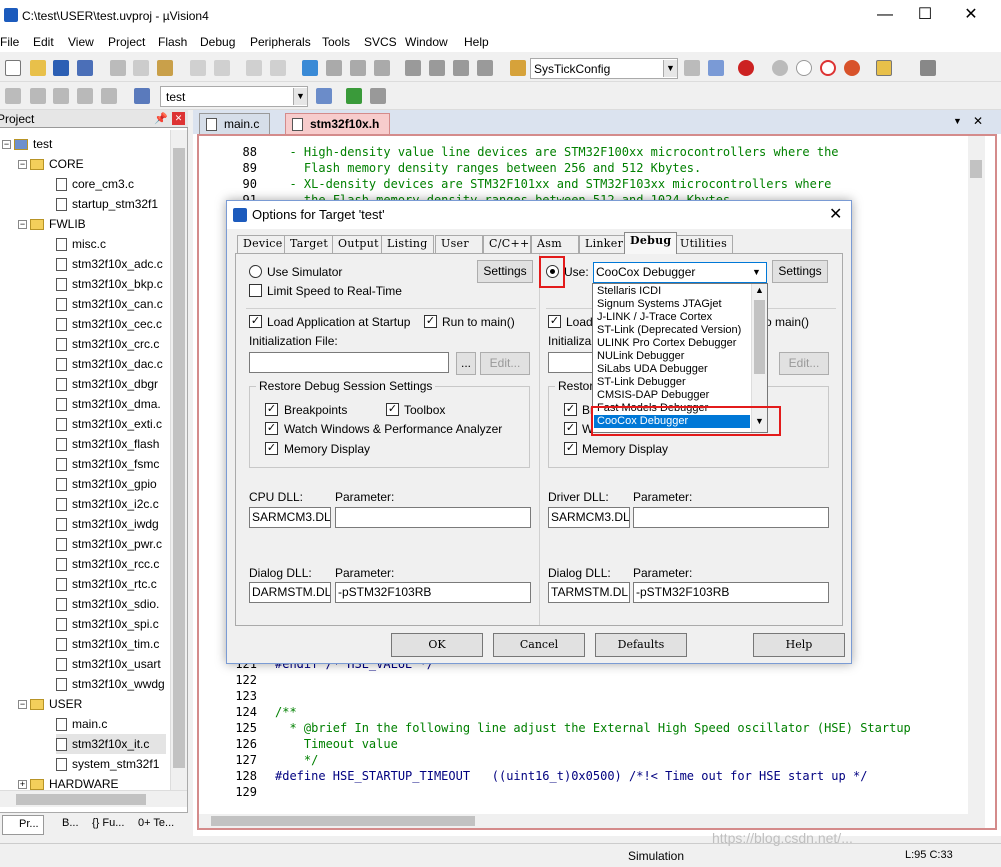 Image resolution: width=1001 pixels, height=867 pixels. I want to click on cancel-button: Cancel, so click(539, 645).